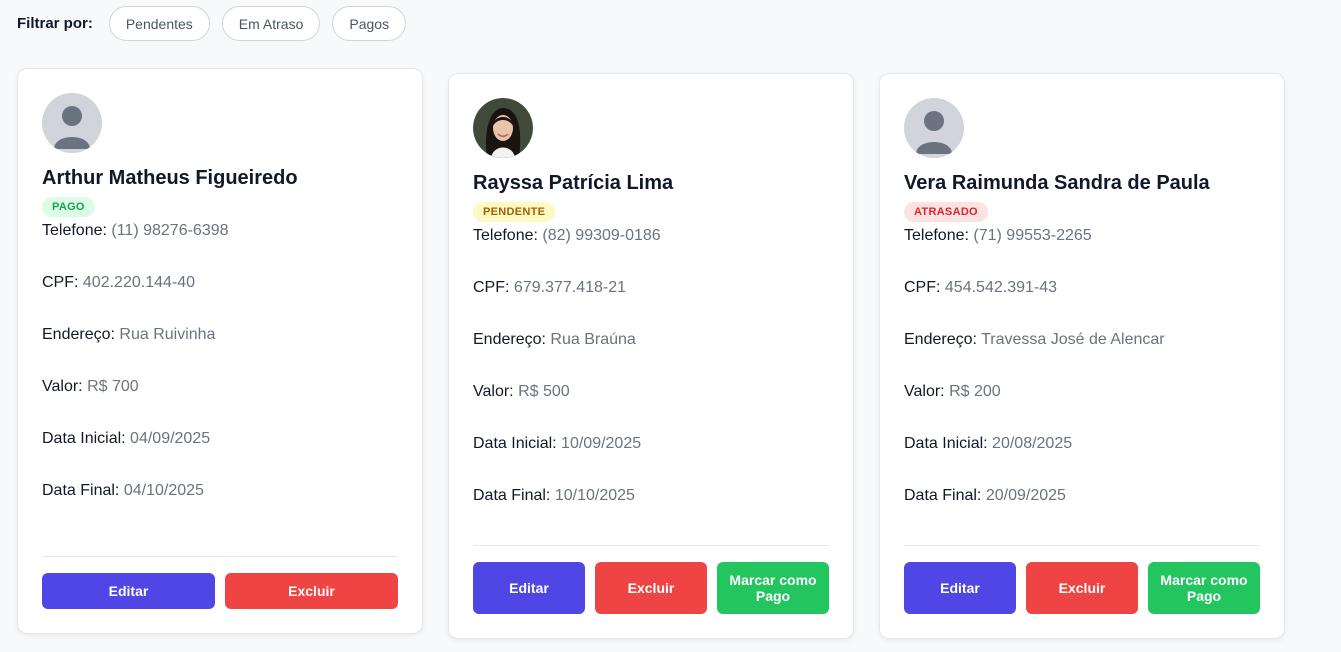 The height and width of the screenshot is (652, 1341). Describe the element at coordinates (601, 443) in the screenshot. I see `start-date-value: 10/09/2025` at that location.